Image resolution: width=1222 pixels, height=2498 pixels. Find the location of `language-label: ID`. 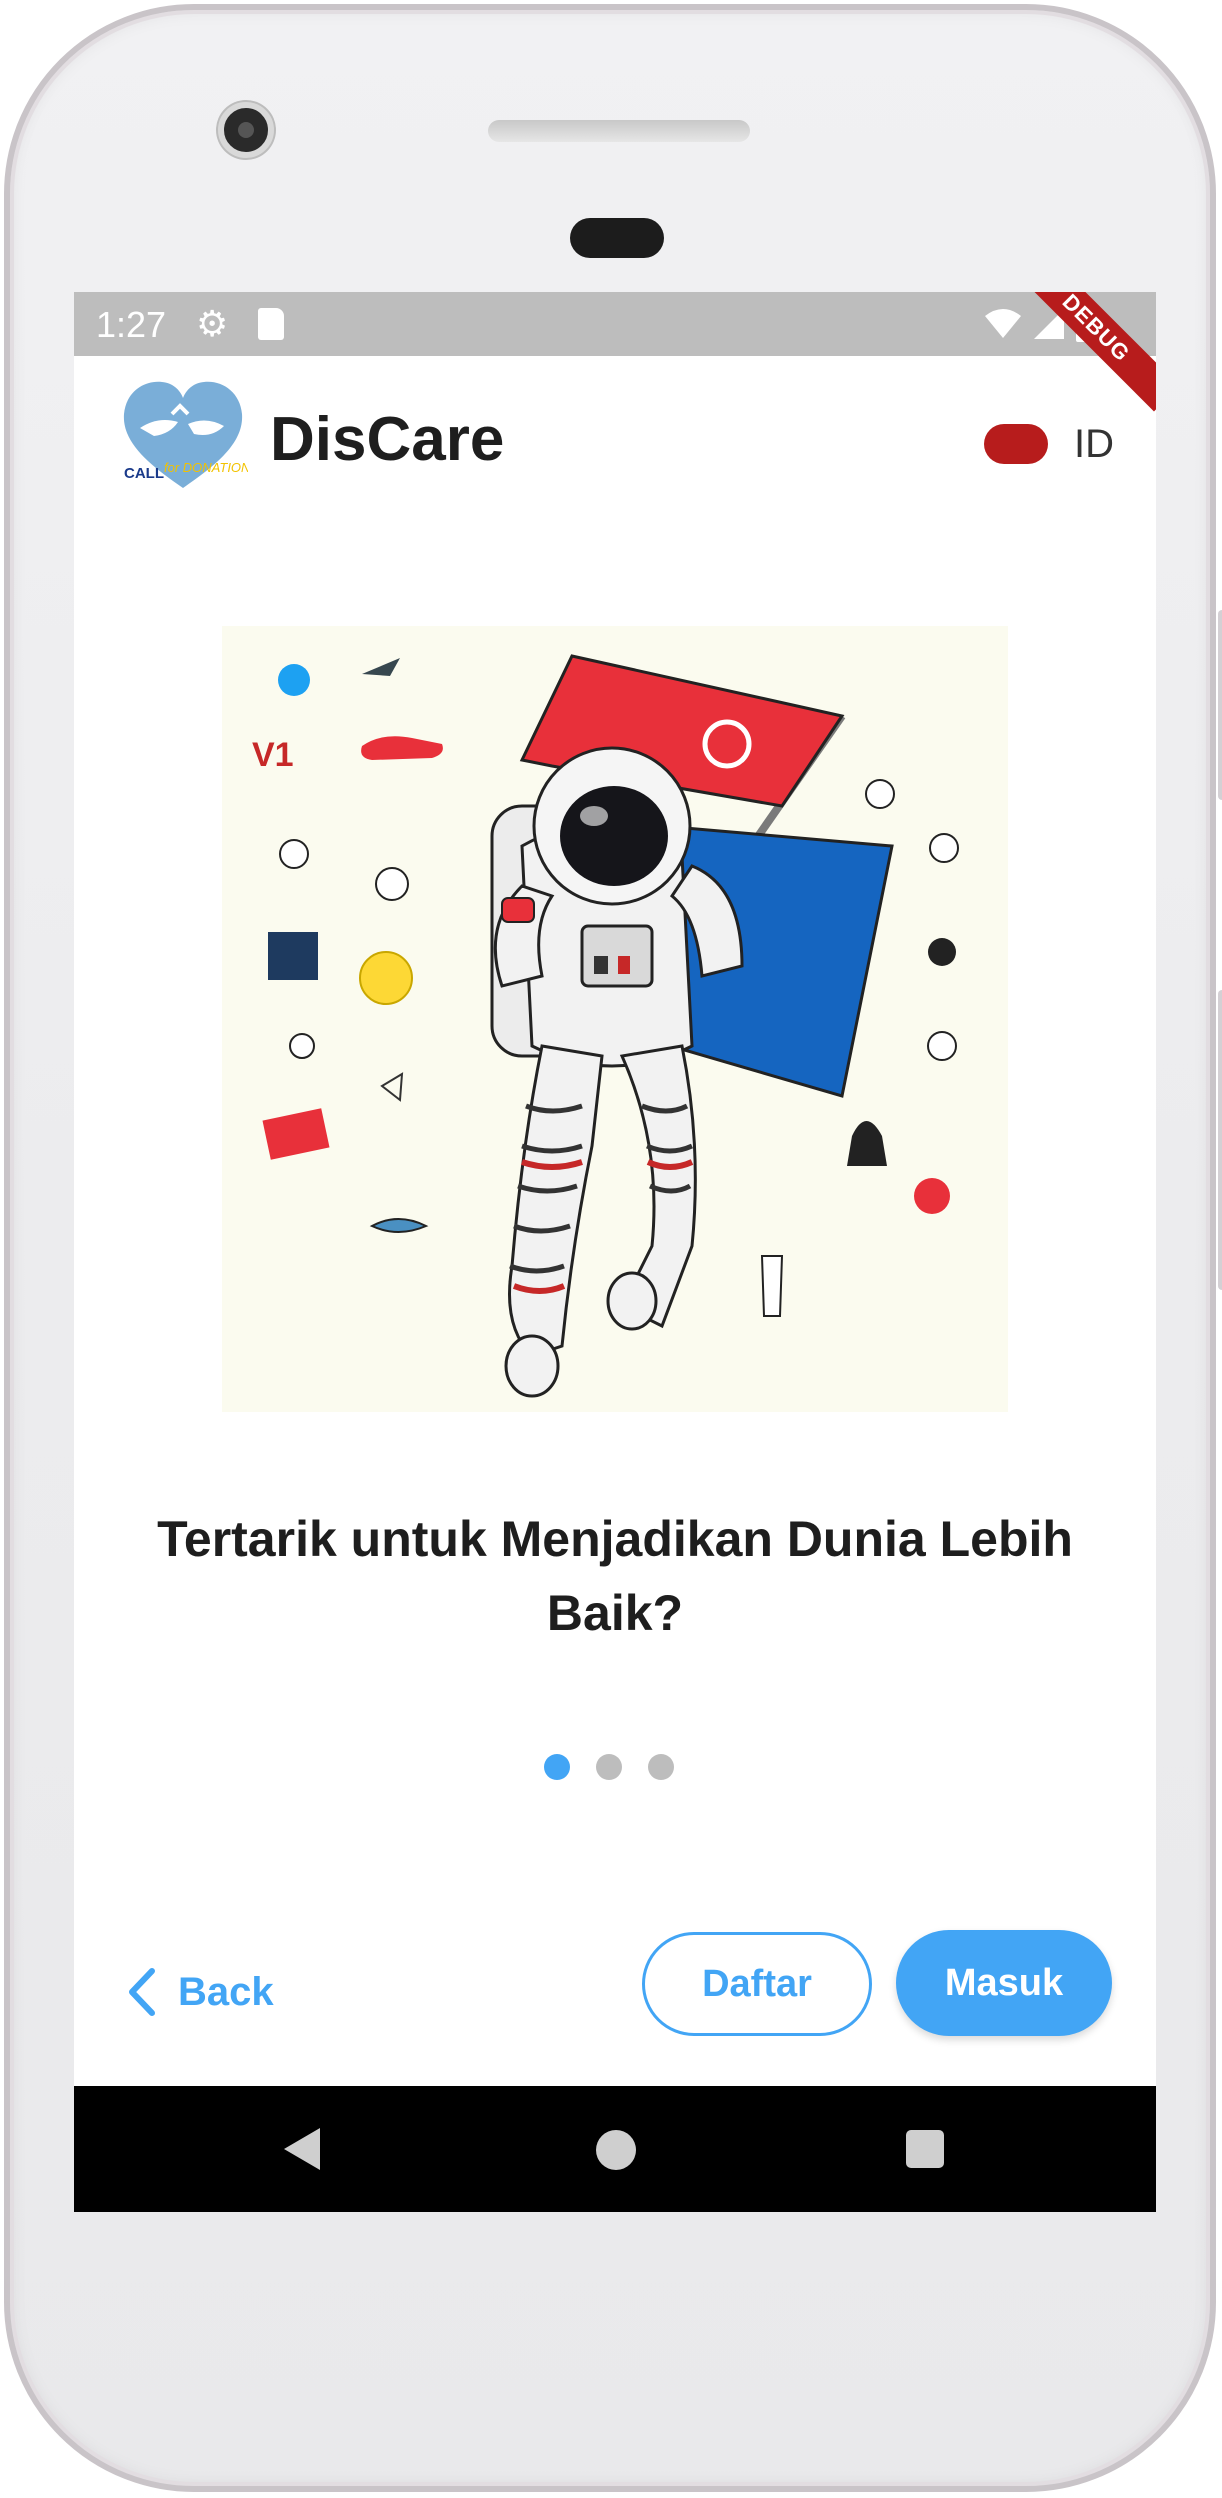

language-label: ID is located at coordinates (1094, 444).